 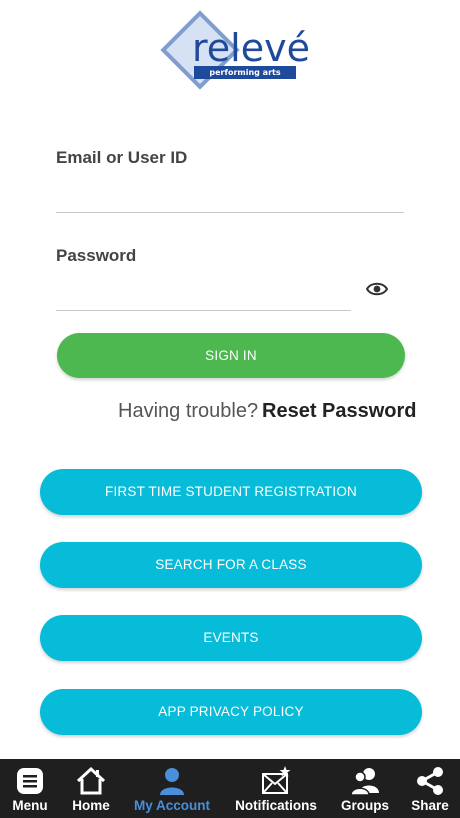 What do you see at coordinates (96, 255) in the screenshot?
I see `password-label: Password` at bounding box center [96, 255].